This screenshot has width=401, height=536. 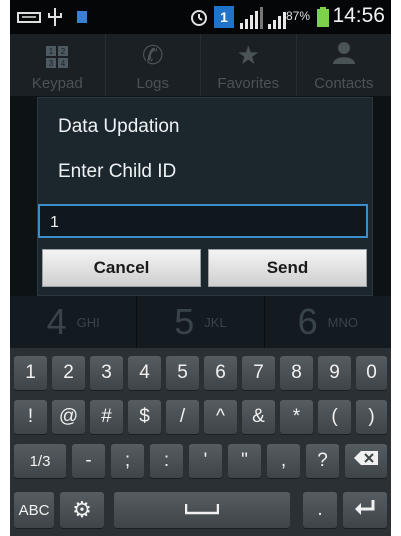 I want to click on settings-key: ⚙, so click(x=82, y=510).